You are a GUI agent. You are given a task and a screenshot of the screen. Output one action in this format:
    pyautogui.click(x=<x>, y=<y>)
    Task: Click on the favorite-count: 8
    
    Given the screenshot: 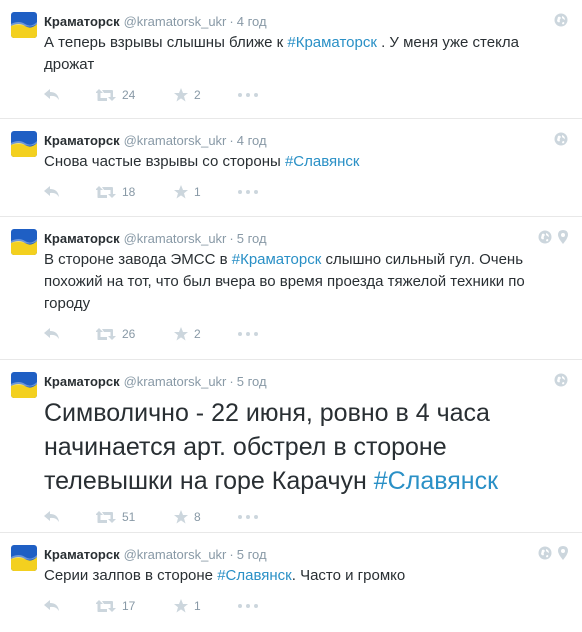 What is the action you would take?
    pyautogui.click(x=197, y=517)
    